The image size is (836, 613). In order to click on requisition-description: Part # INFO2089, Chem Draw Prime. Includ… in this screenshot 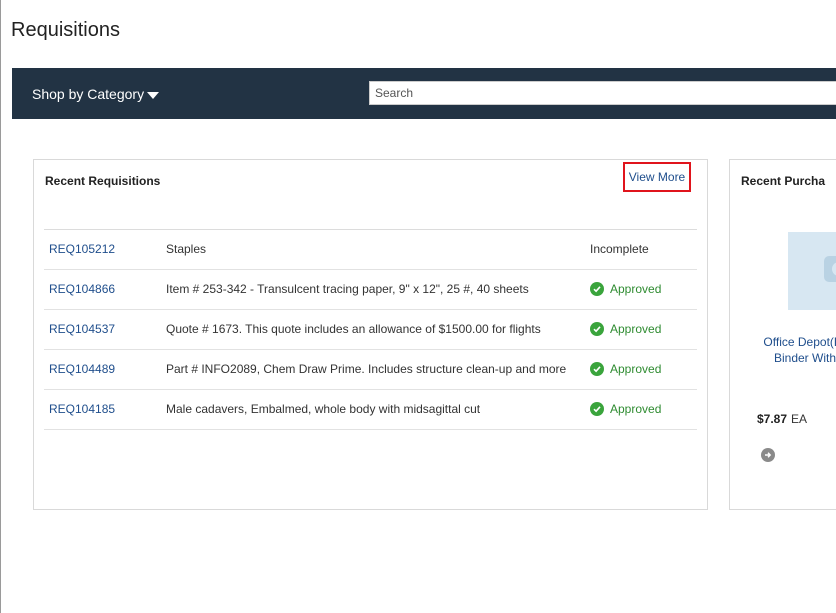, I will do `click(366, 369)`.